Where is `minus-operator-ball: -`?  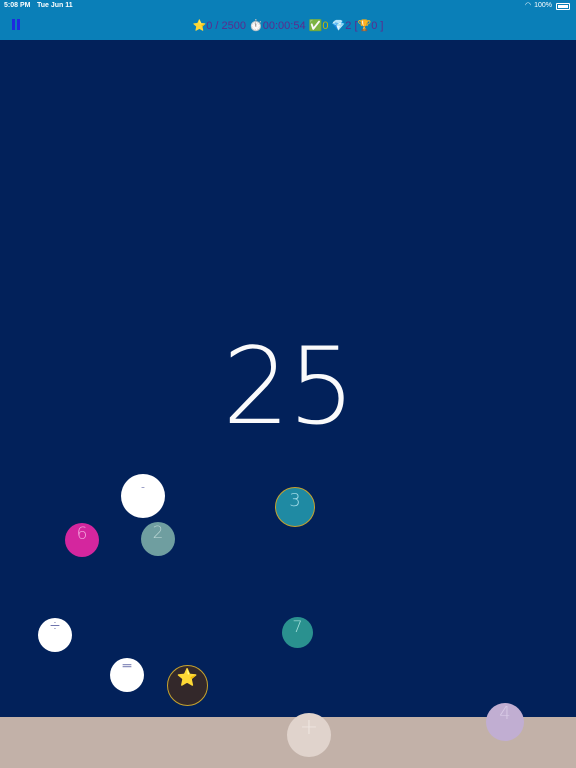 minus-operator-ball: - is located at coordinates (143, 496).